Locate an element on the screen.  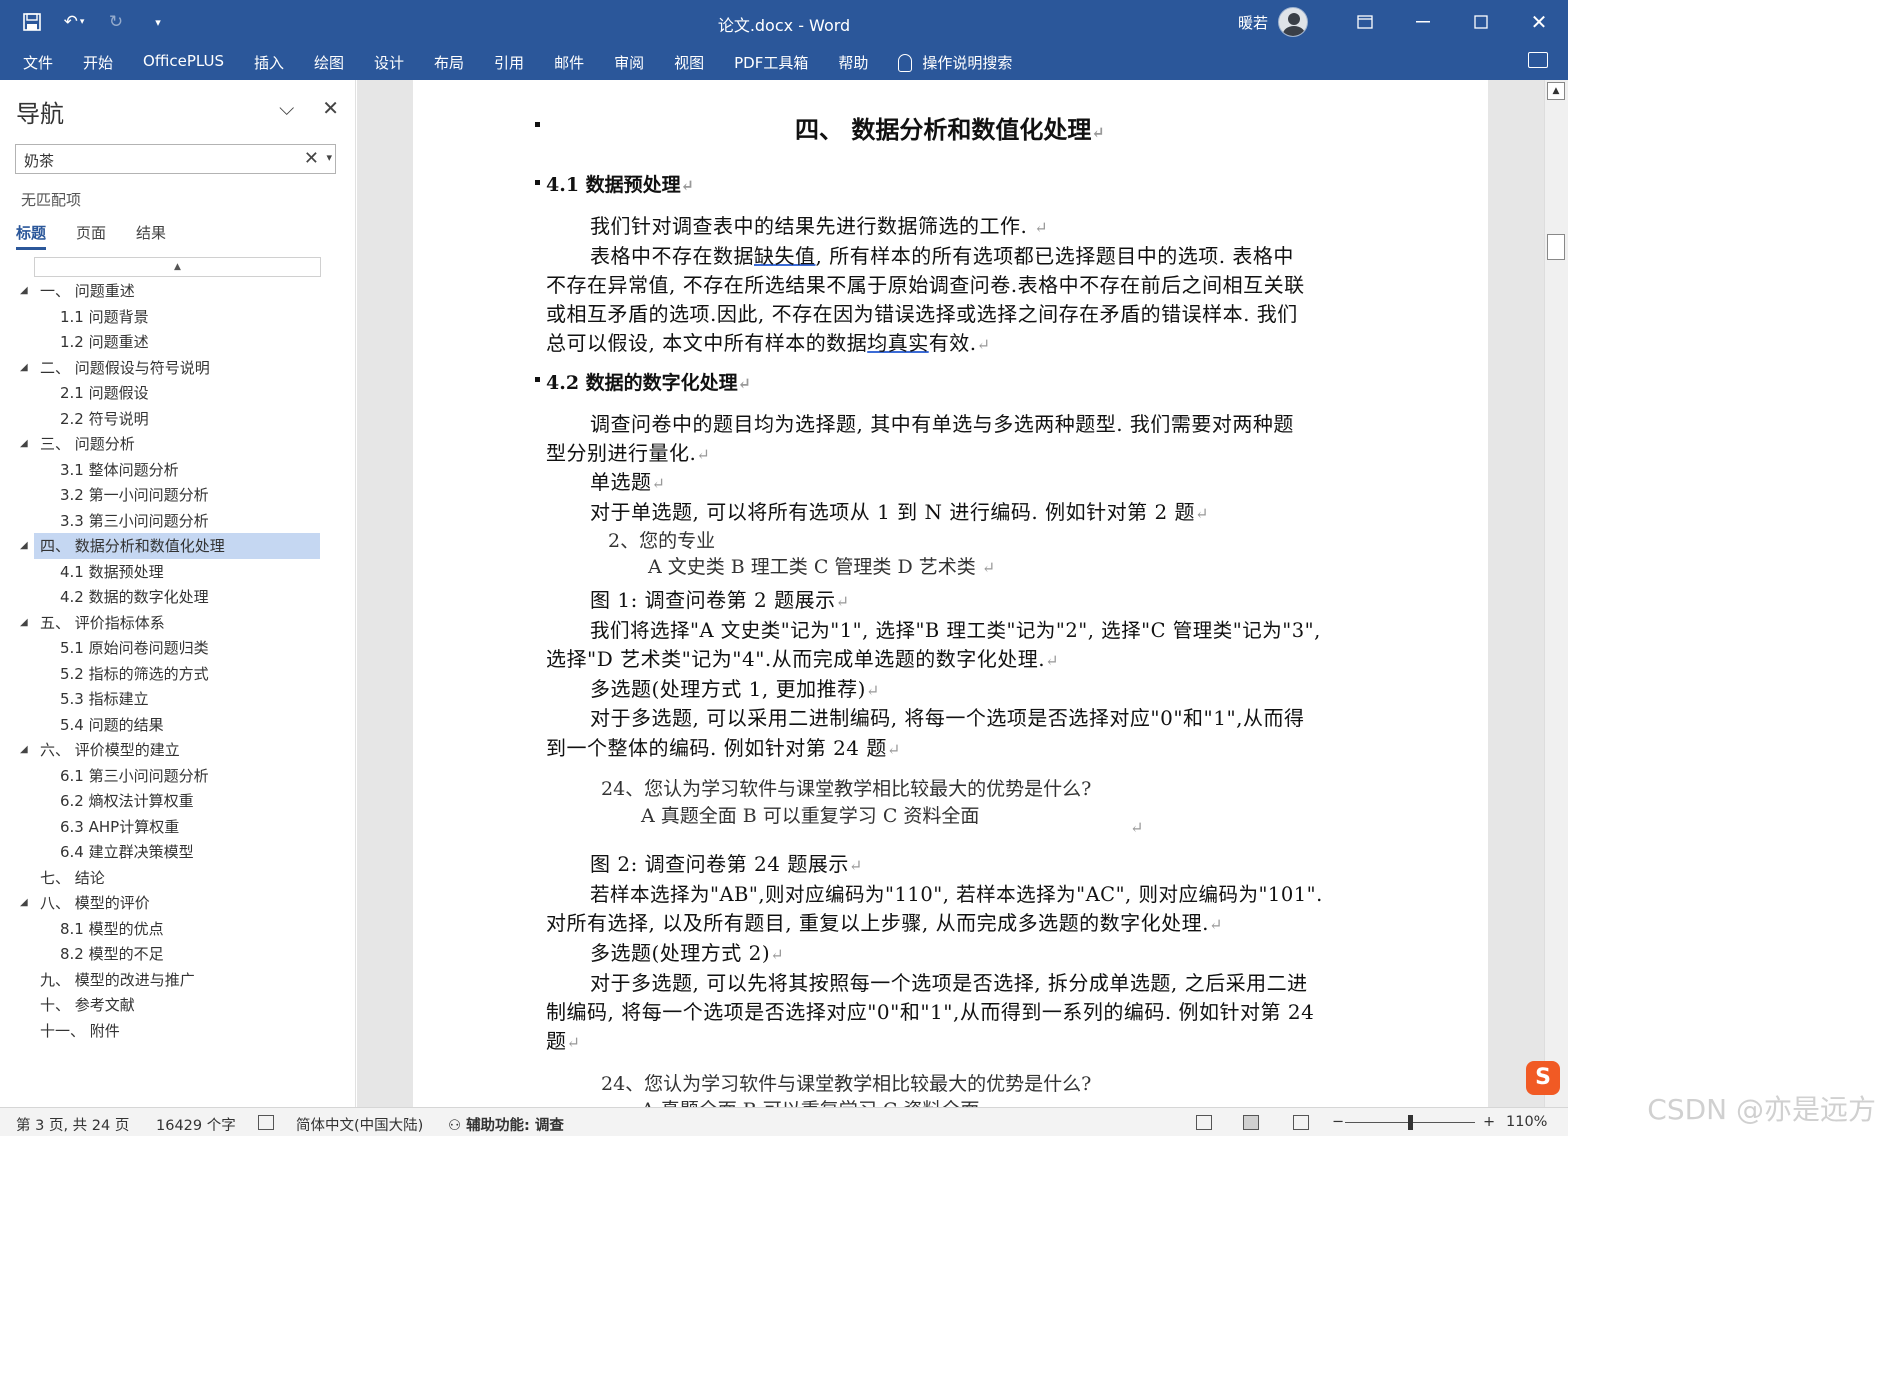
ribbon-tab: 开始 is located at coordinates (98, 62).